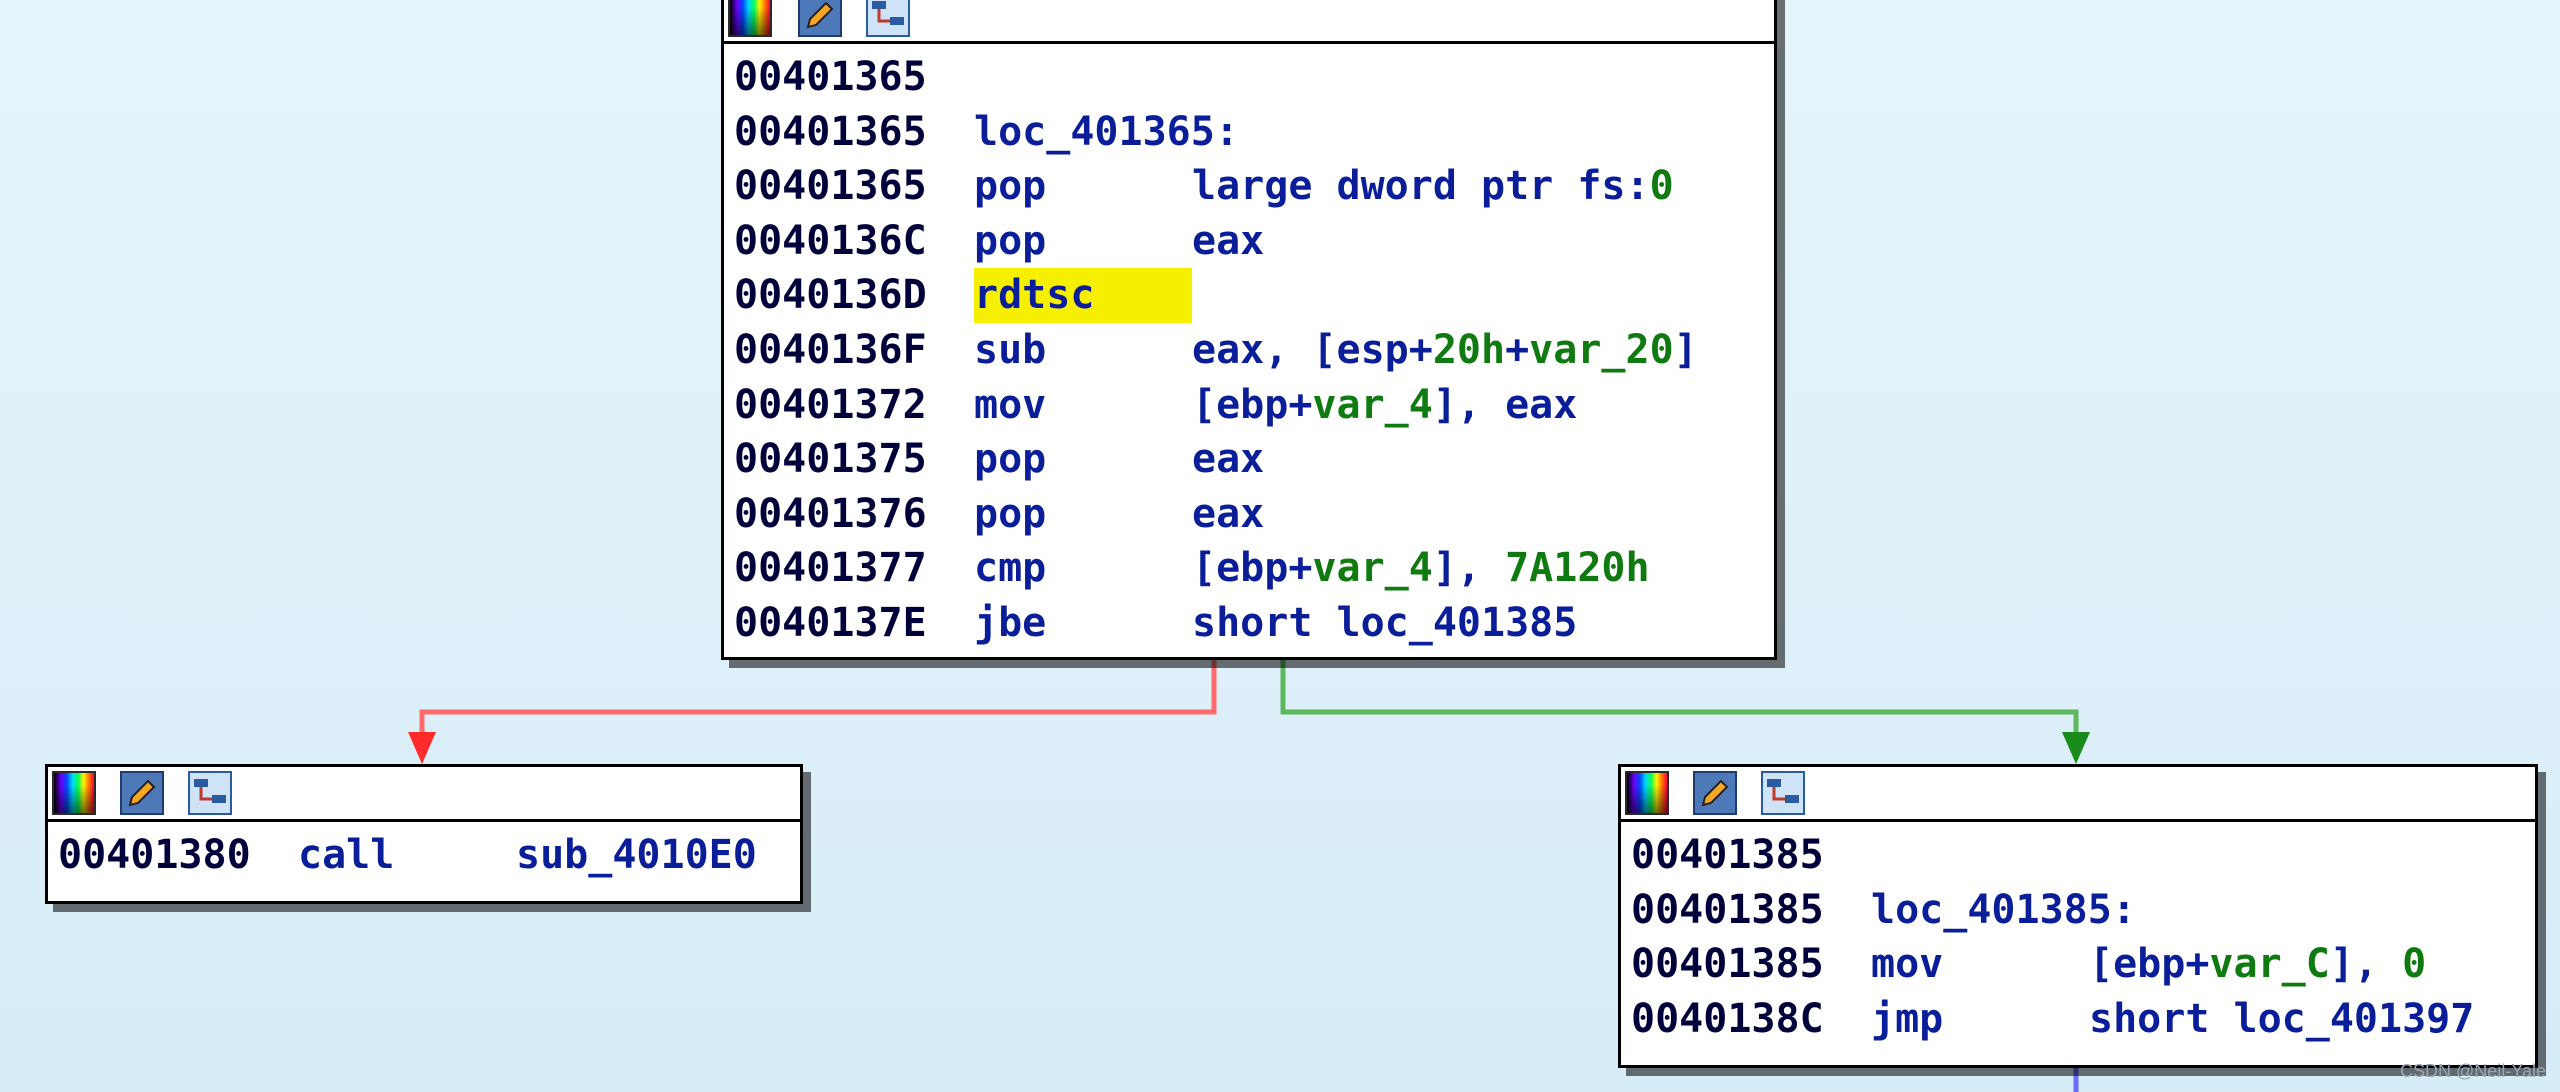 The height and width of the screenshot is (1092, 2560). I want to click on line-address: 0040138C, so click(1727, 1018).